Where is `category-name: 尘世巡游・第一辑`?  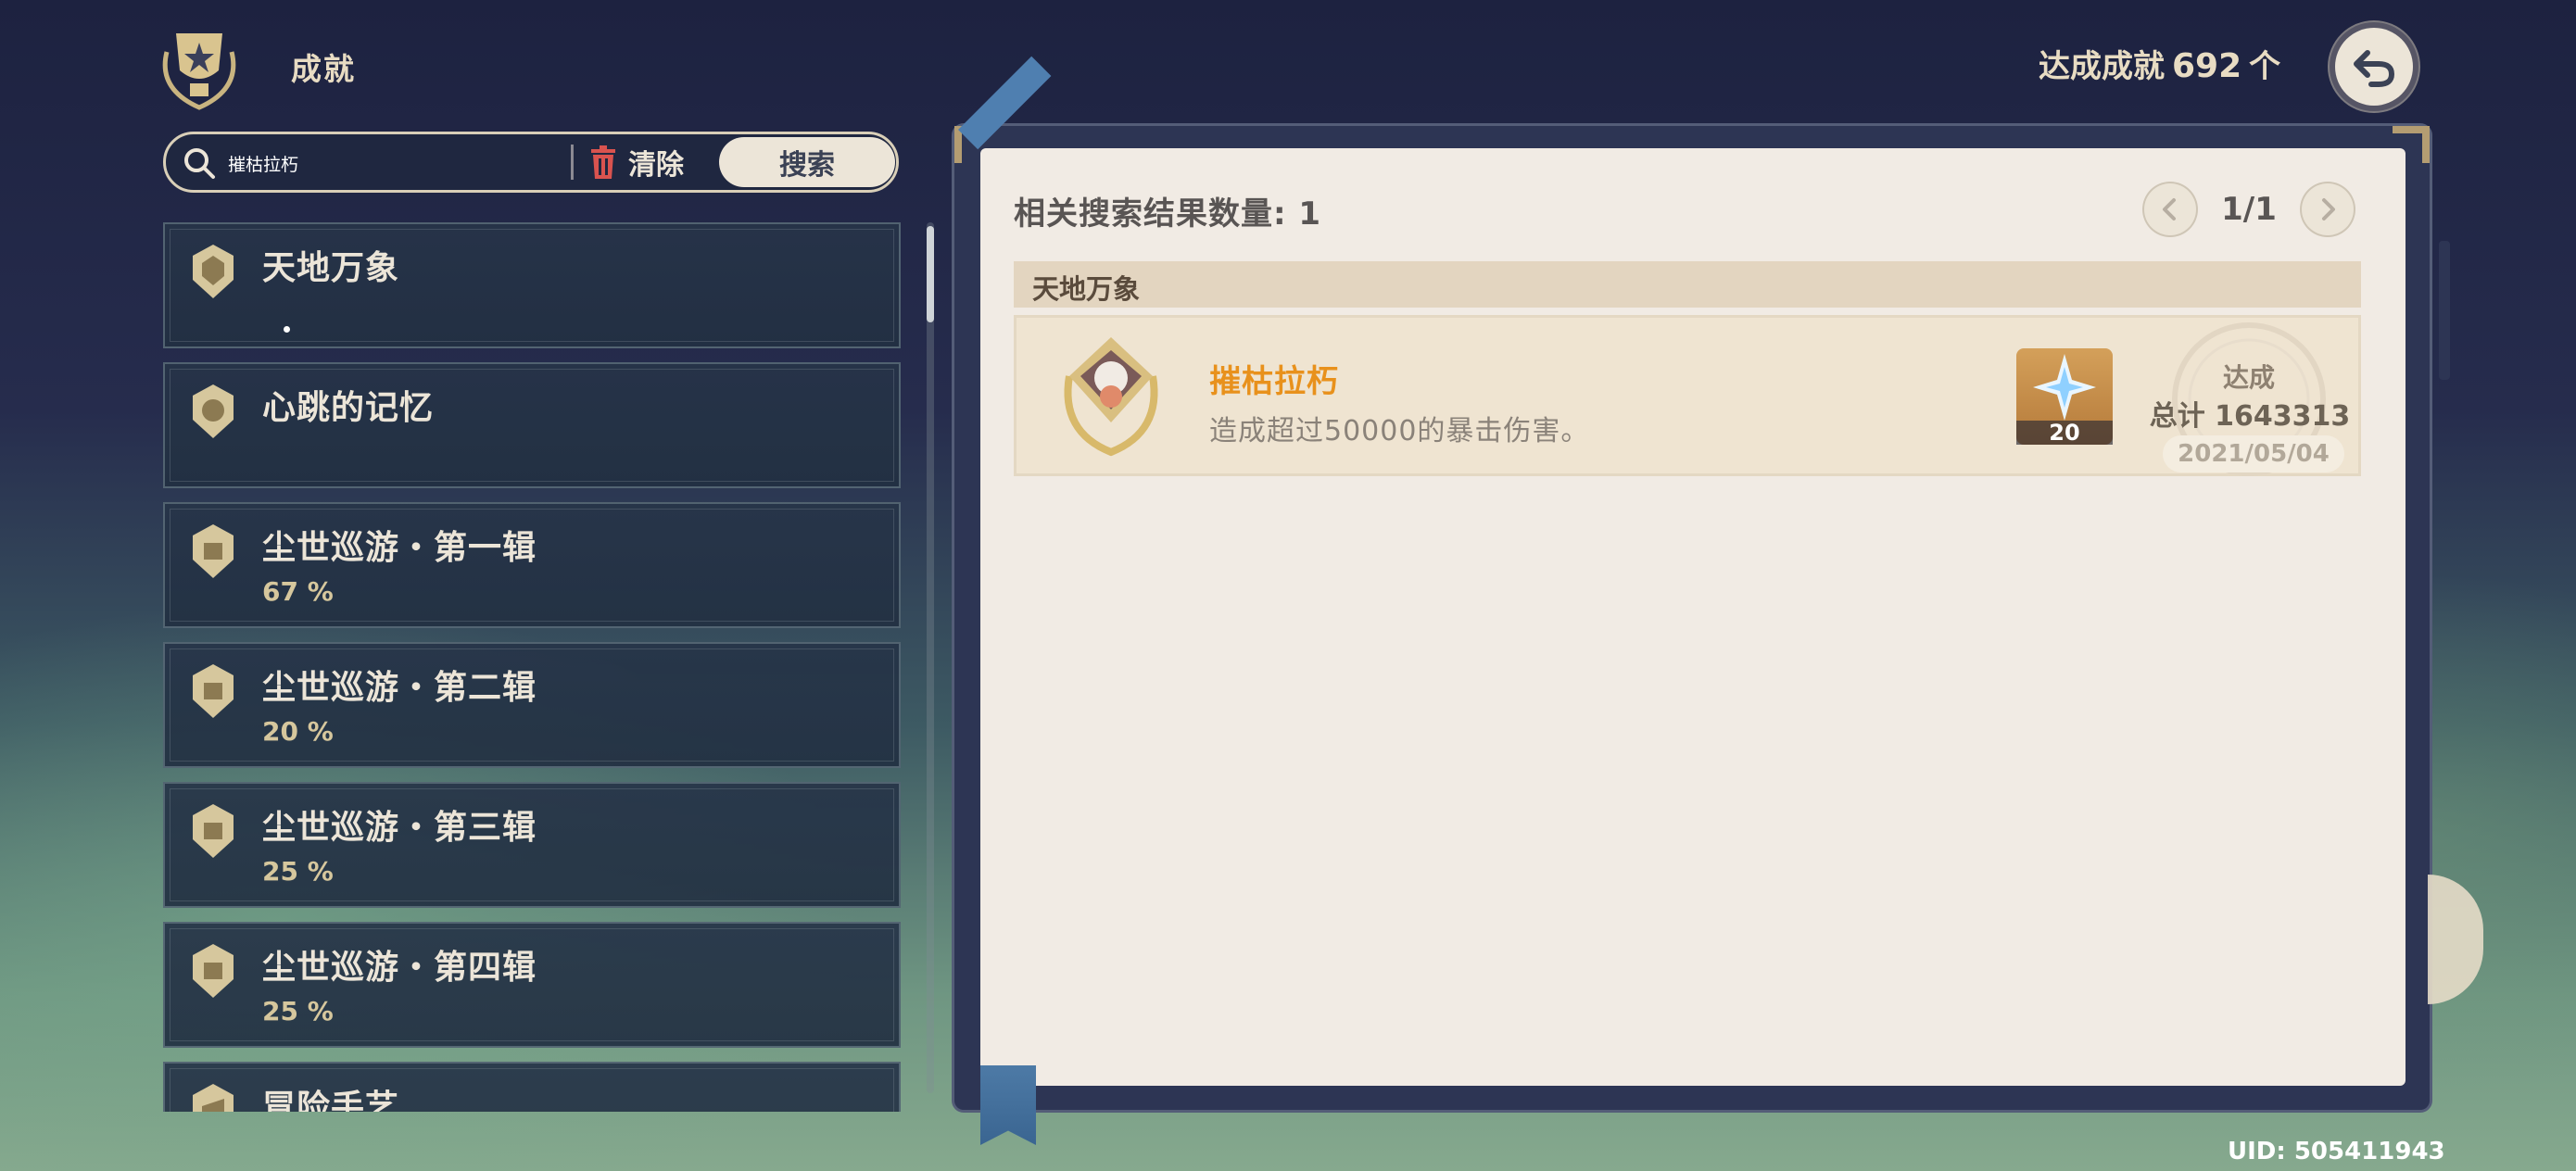
category-name: 尘世巡游・第一辑 is located at coordinates (399, 548).